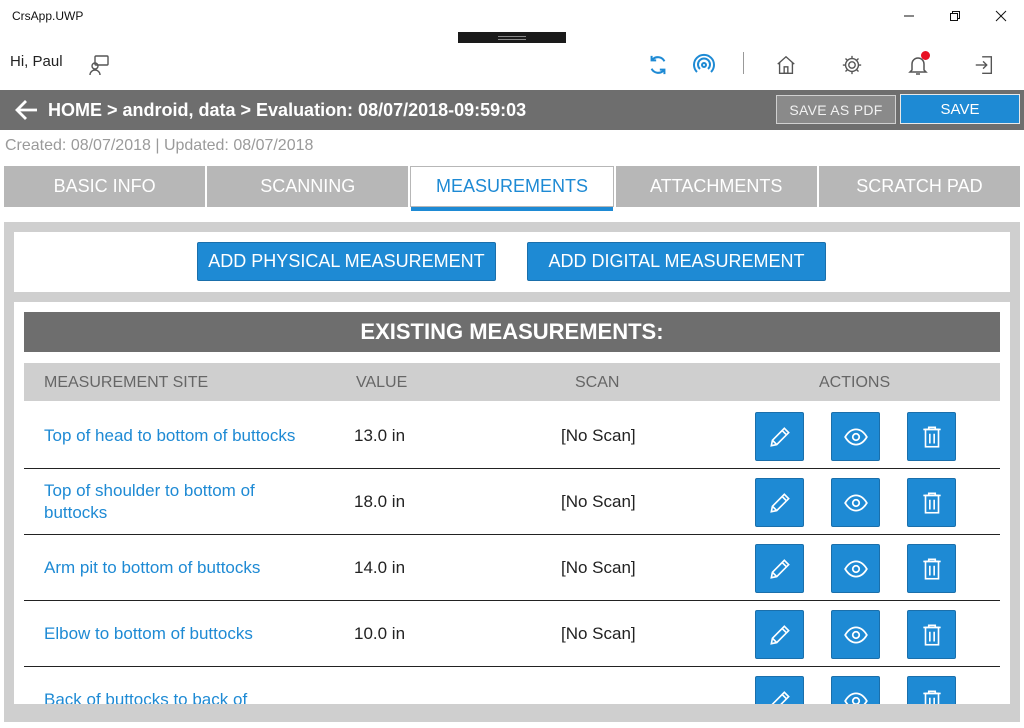 The image size is (1024, 728). Describe the element at coordinates (380, 501) in the screenshot. I see `measurement-value: 18.0 in` at that location.